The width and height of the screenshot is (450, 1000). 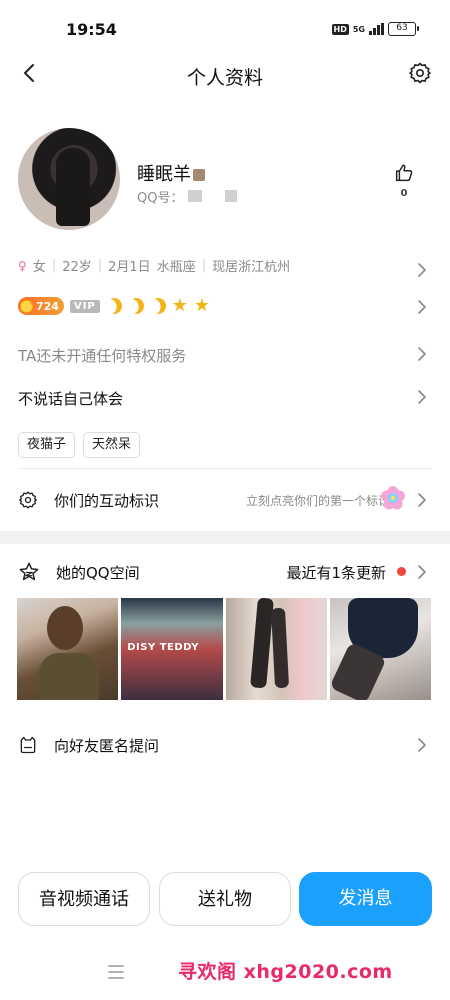 What do you see at coordinates (336, 573) in the screenshot?
I see `qzone-update-text: 最近有1条更新` at bounding box center [336, 573].